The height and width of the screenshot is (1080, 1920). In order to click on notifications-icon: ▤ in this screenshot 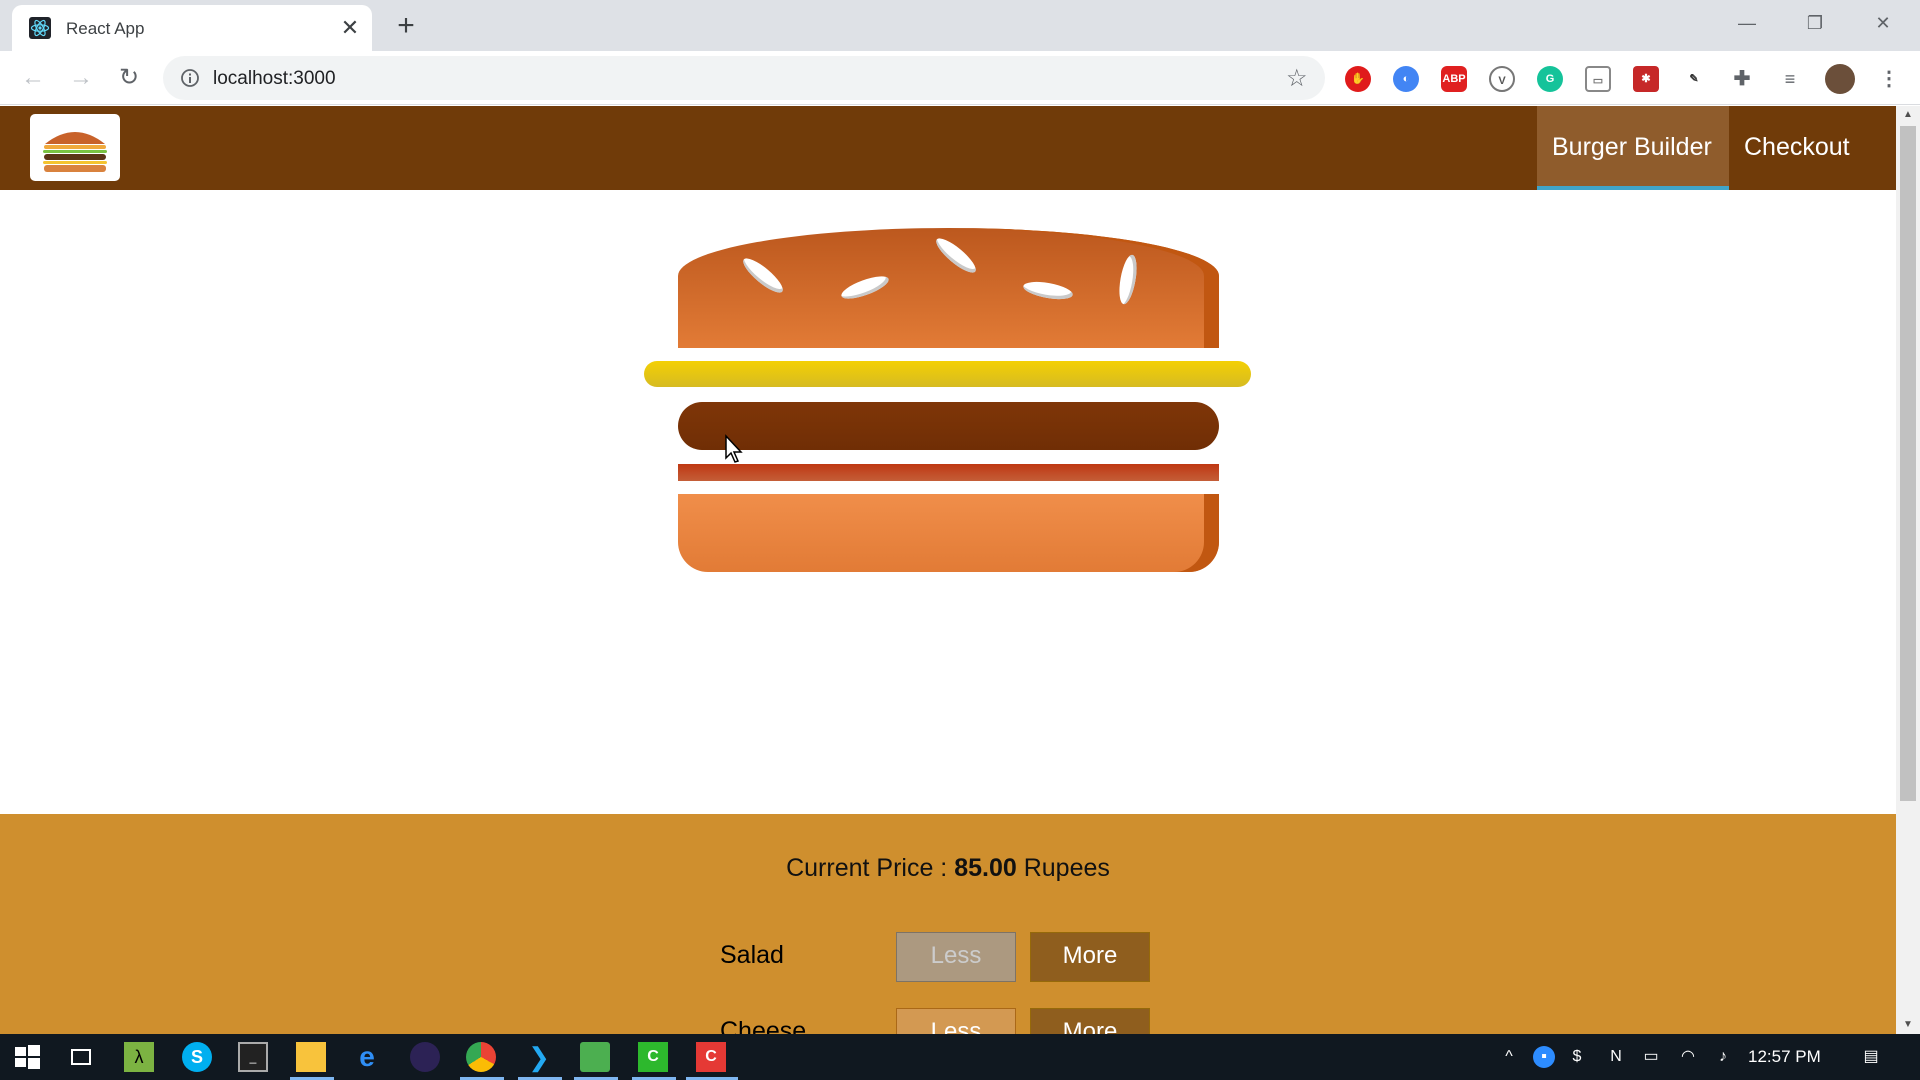, I will do `click(1871, 1057)`.